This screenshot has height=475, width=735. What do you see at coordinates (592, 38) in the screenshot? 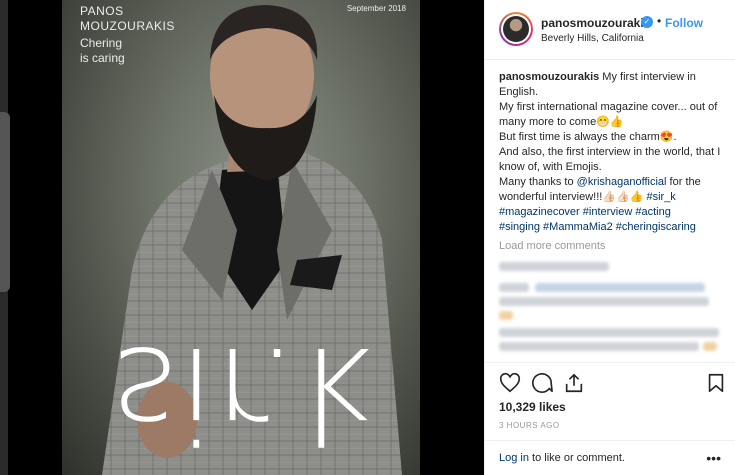
I see `location-link: Beverly Hills, California` at bounding box center [592, 38].